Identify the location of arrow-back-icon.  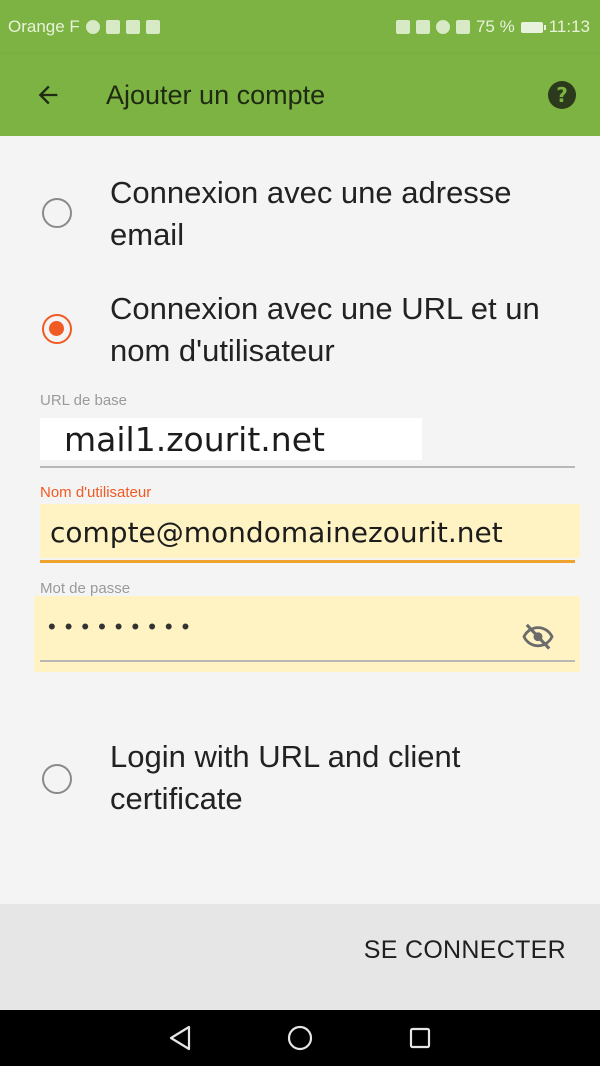
(48, 95).